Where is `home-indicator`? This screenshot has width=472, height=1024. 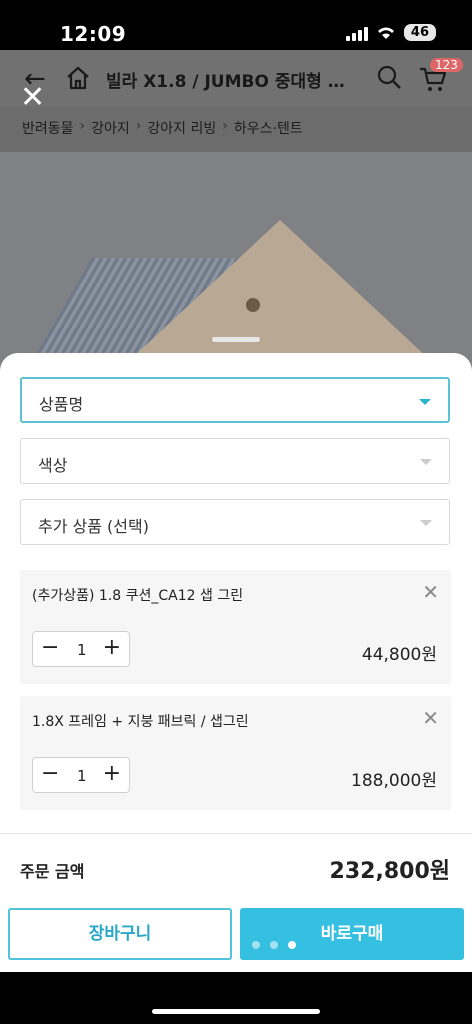
home-indicator is located at coordinates (236, 998).